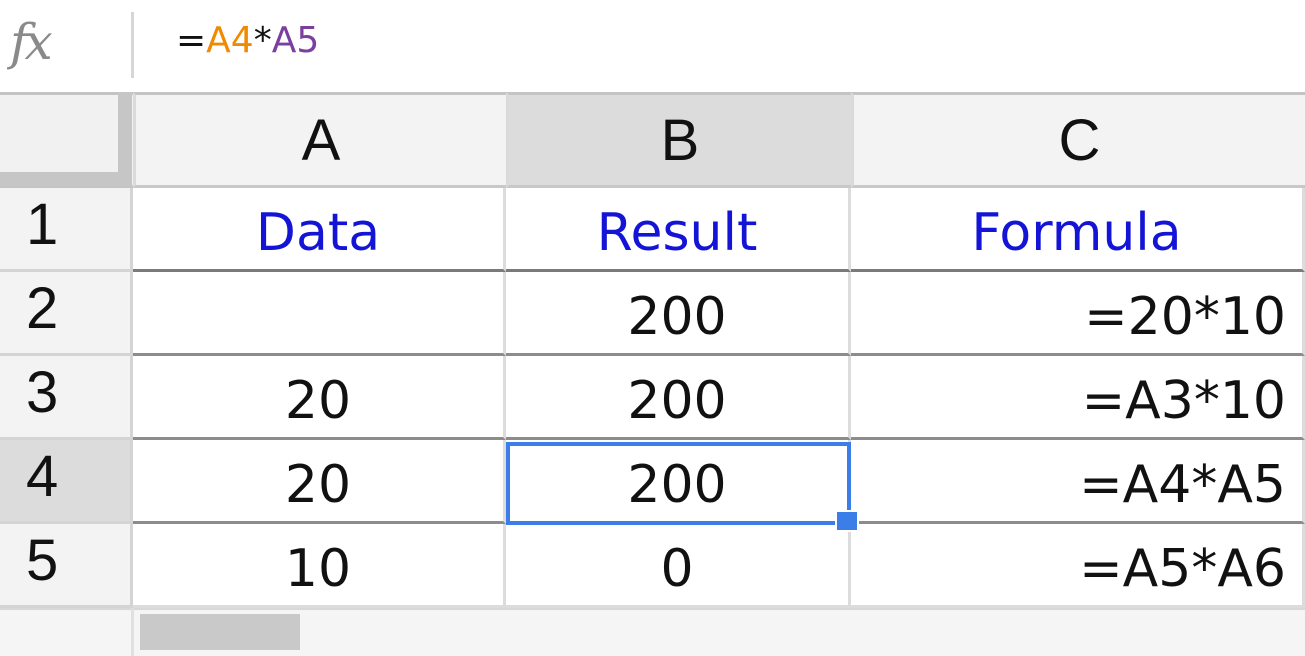  Describe the element at coordinates (66, 566) in the screenshot. I see `row-header-5: 5` at that location.